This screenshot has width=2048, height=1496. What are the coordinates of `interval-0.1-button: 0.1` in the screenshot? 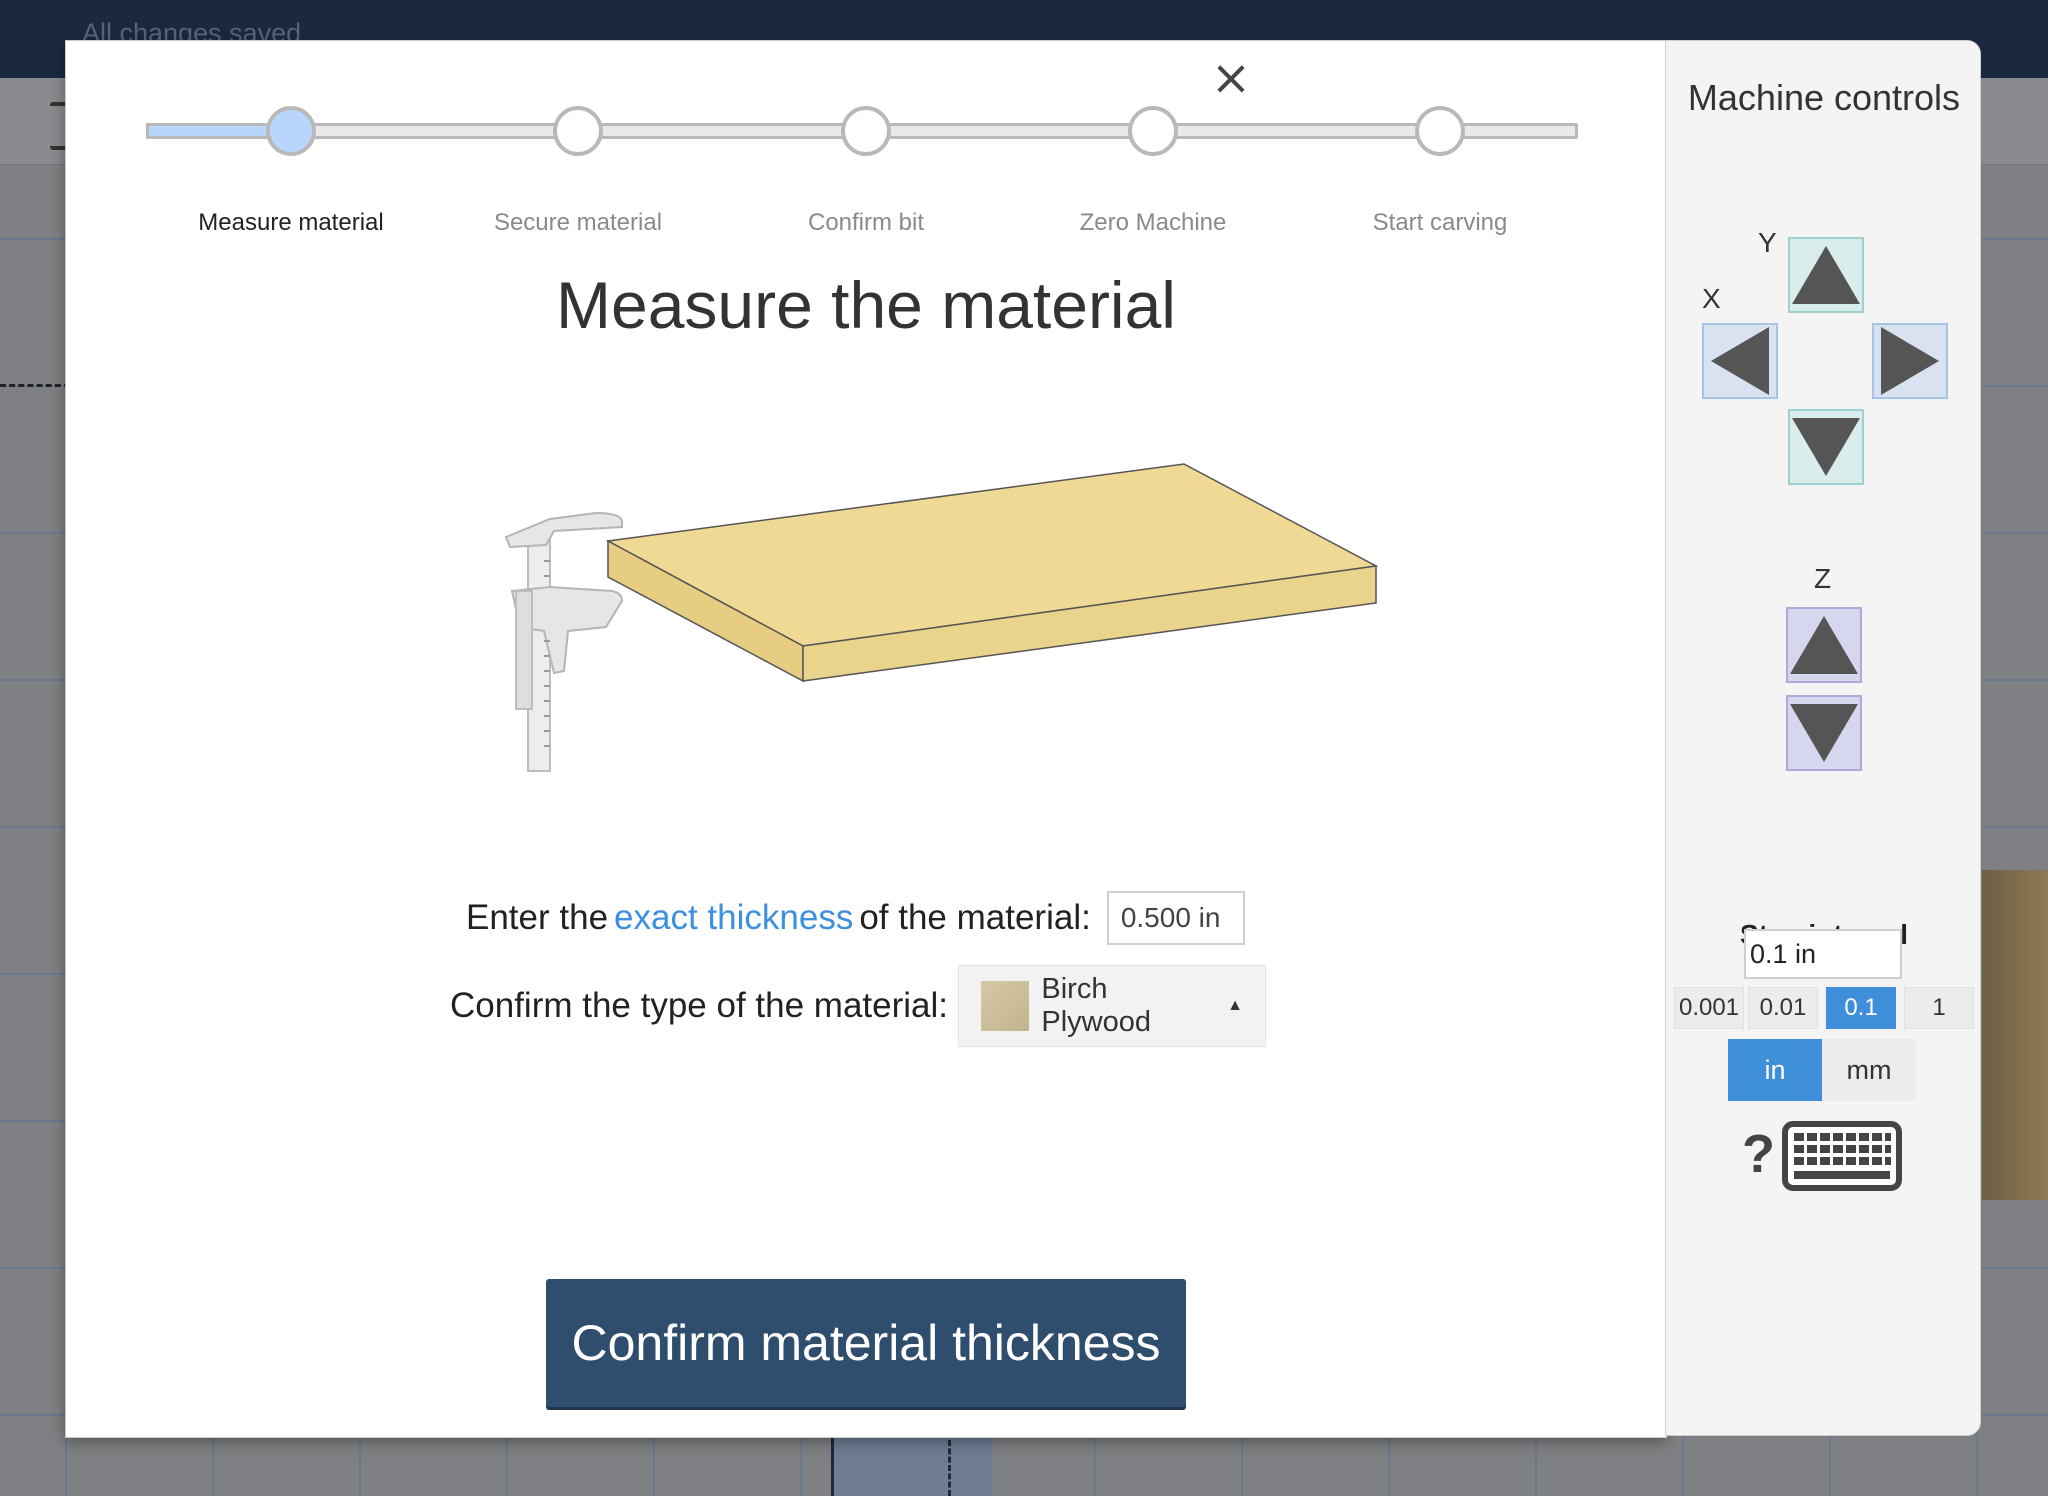 It's located at (1861, 1008).